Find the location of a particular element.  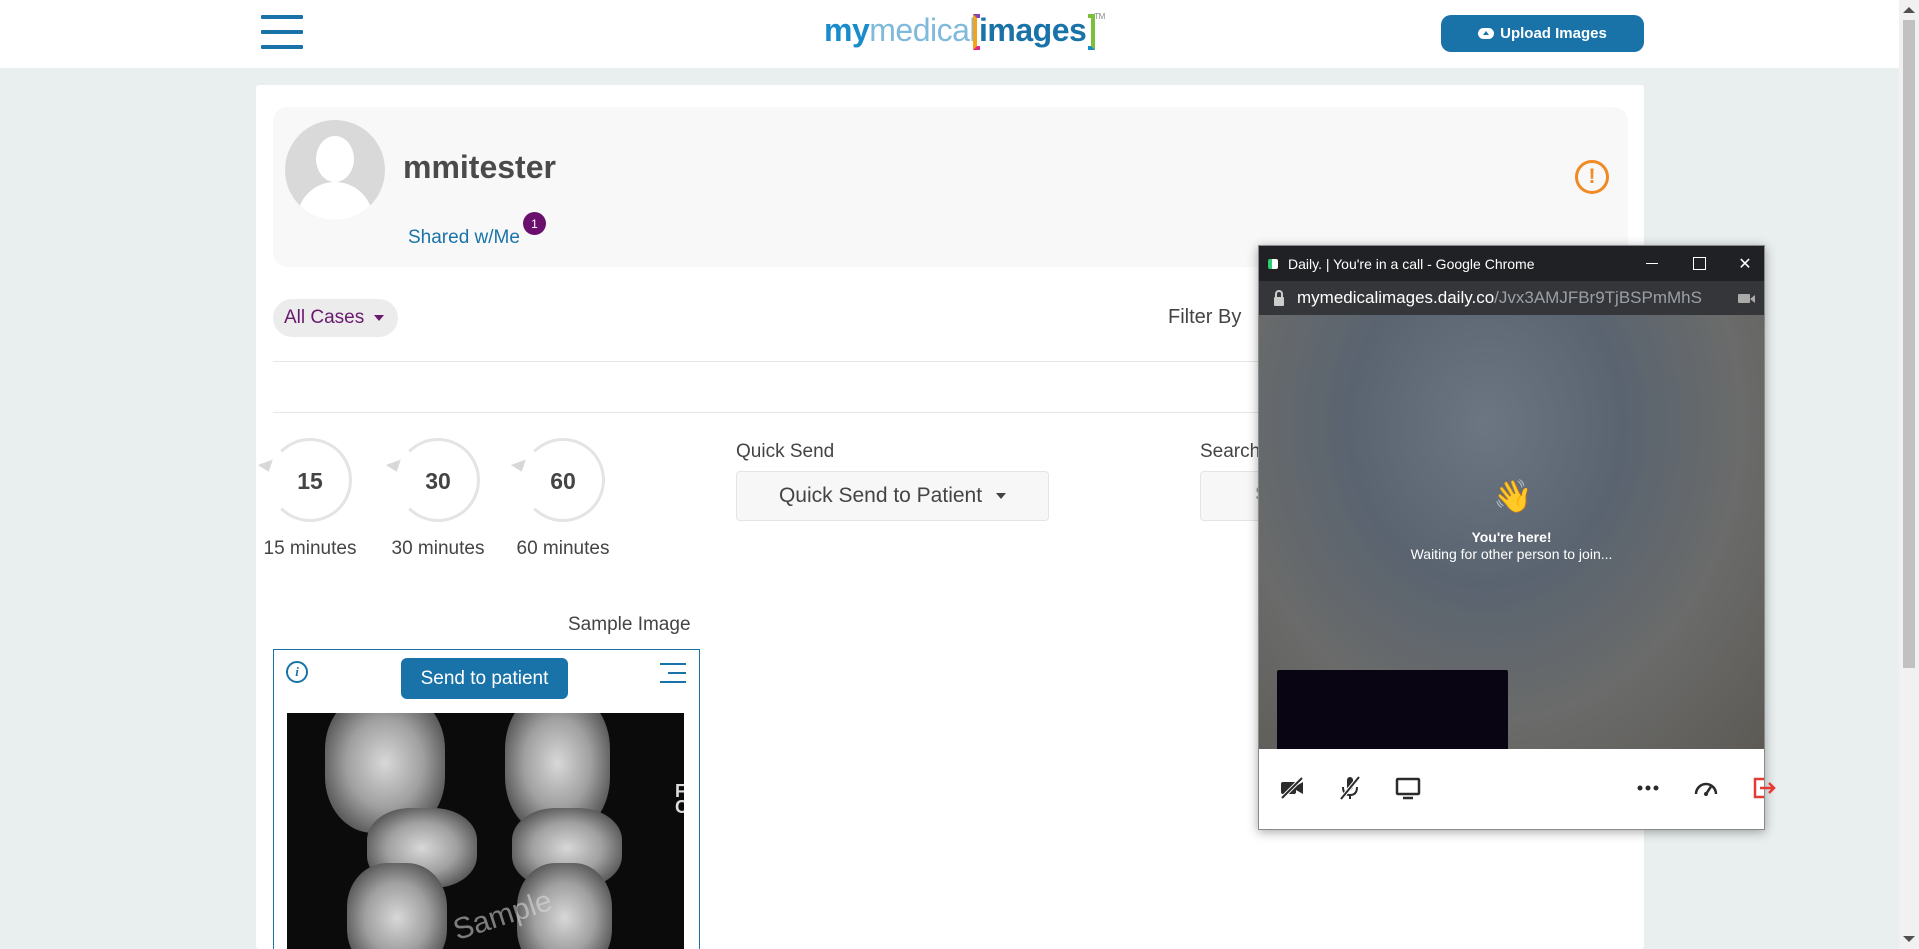

shared-with-me-link: Shared w/Me is located at coordinates (464, 238).